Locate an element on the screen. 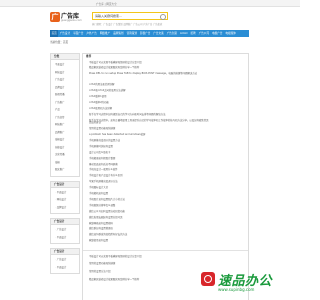  nav-item: 营销策划 is located at coordinates (131, 33).